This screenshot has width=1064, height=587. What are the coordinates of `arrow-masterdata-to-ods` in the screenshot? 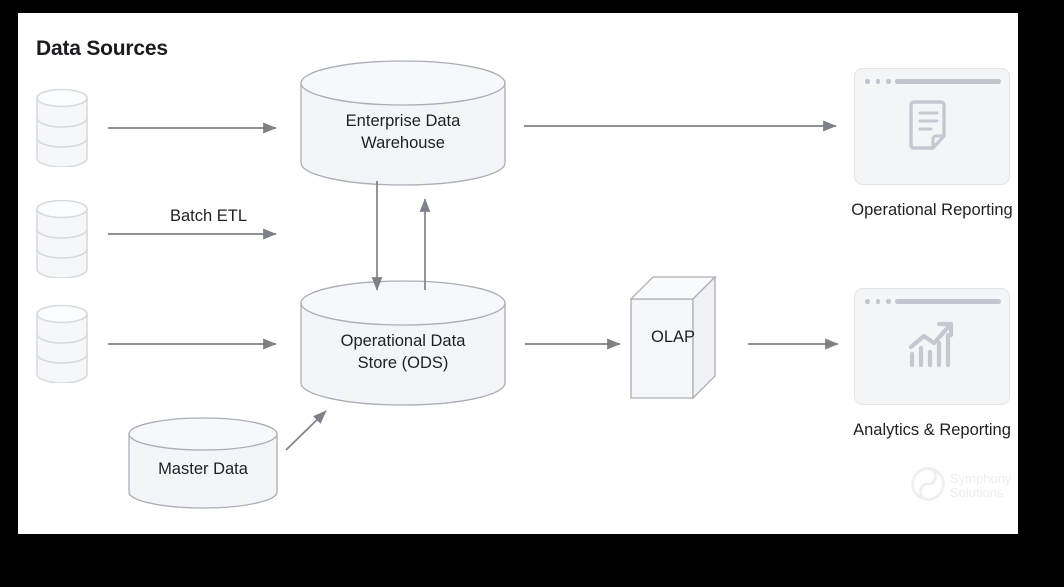 It's located at (306, 430).